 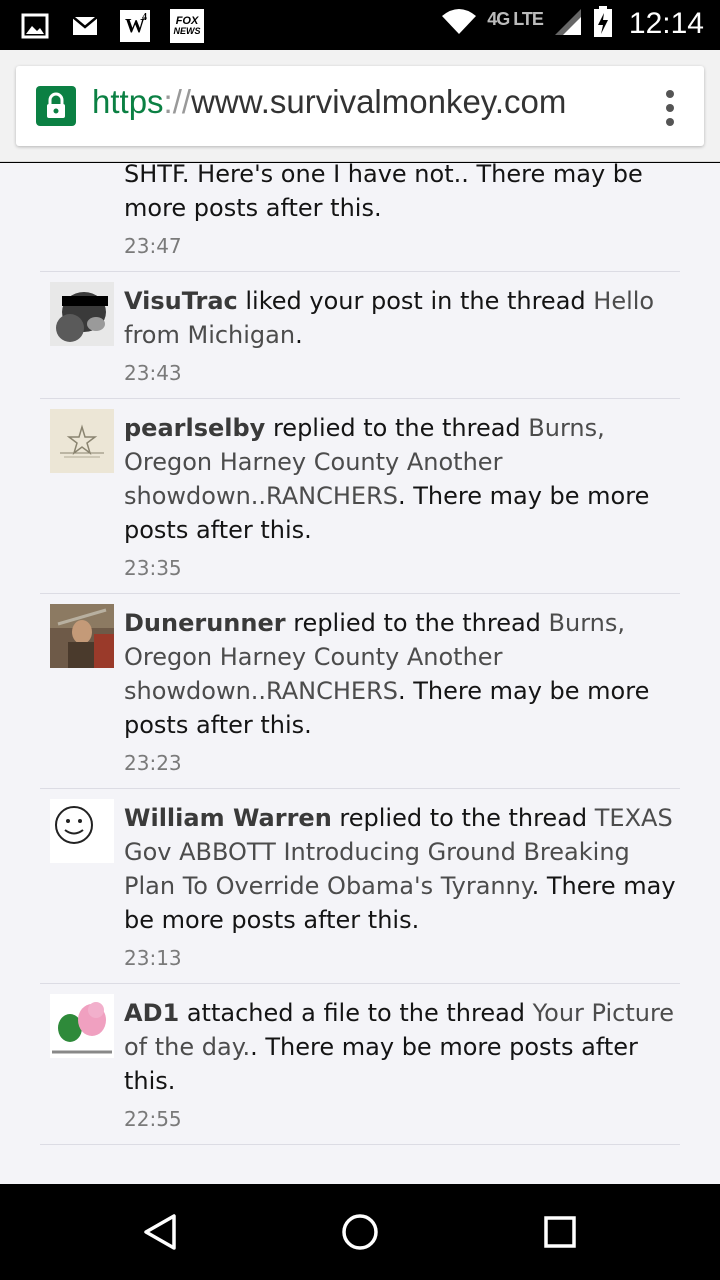 I want to click on fox-line2: NEWS, so click(x=187, y=31).